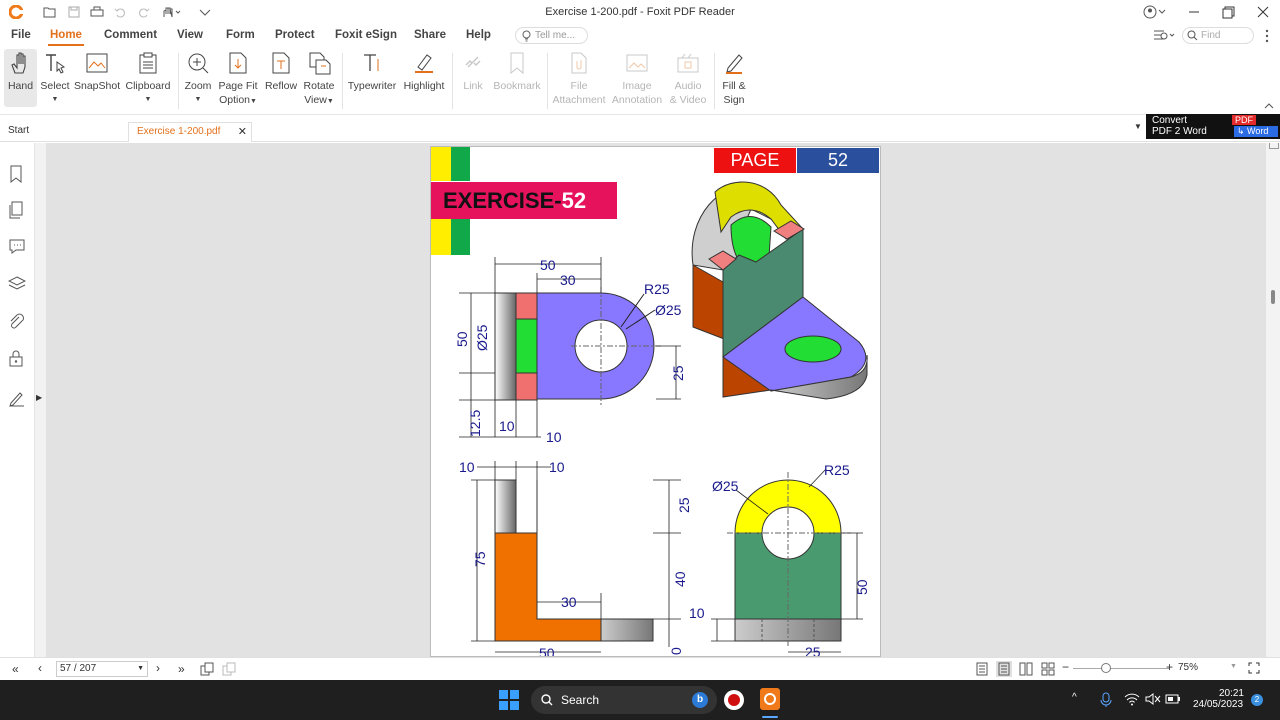  Describe the element at coordinates (55, 86) in the screenshot. I see `select-label: Select` at that location.